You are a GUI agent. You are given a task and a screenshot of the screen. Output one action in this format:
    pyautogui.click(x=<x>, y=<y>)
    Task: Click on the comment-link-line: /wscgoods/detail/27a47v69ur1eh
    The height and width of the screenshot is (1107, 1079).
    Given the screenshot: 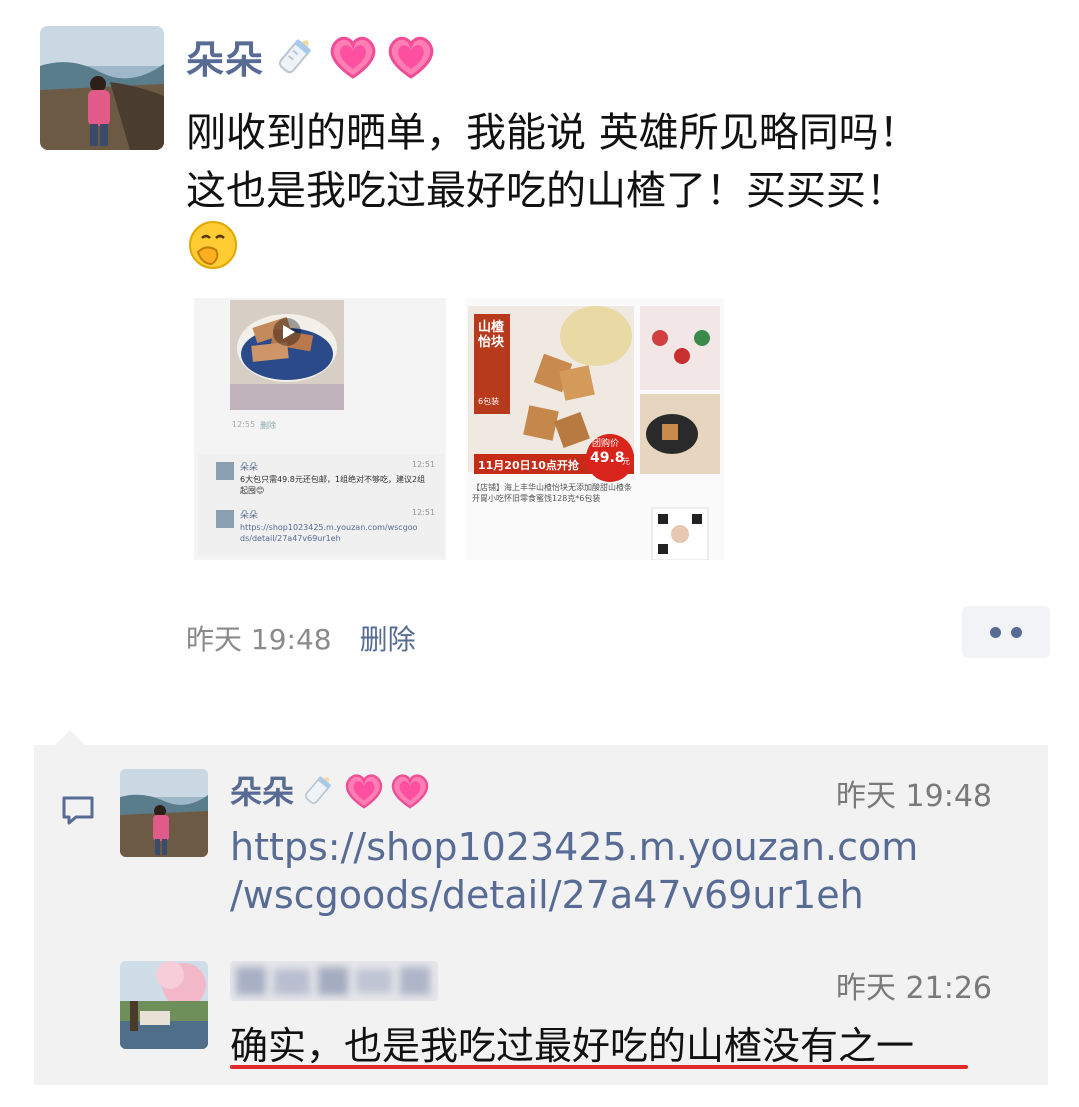 What is the action you would take?
    pyautogui.click(x=574, y=895)
    